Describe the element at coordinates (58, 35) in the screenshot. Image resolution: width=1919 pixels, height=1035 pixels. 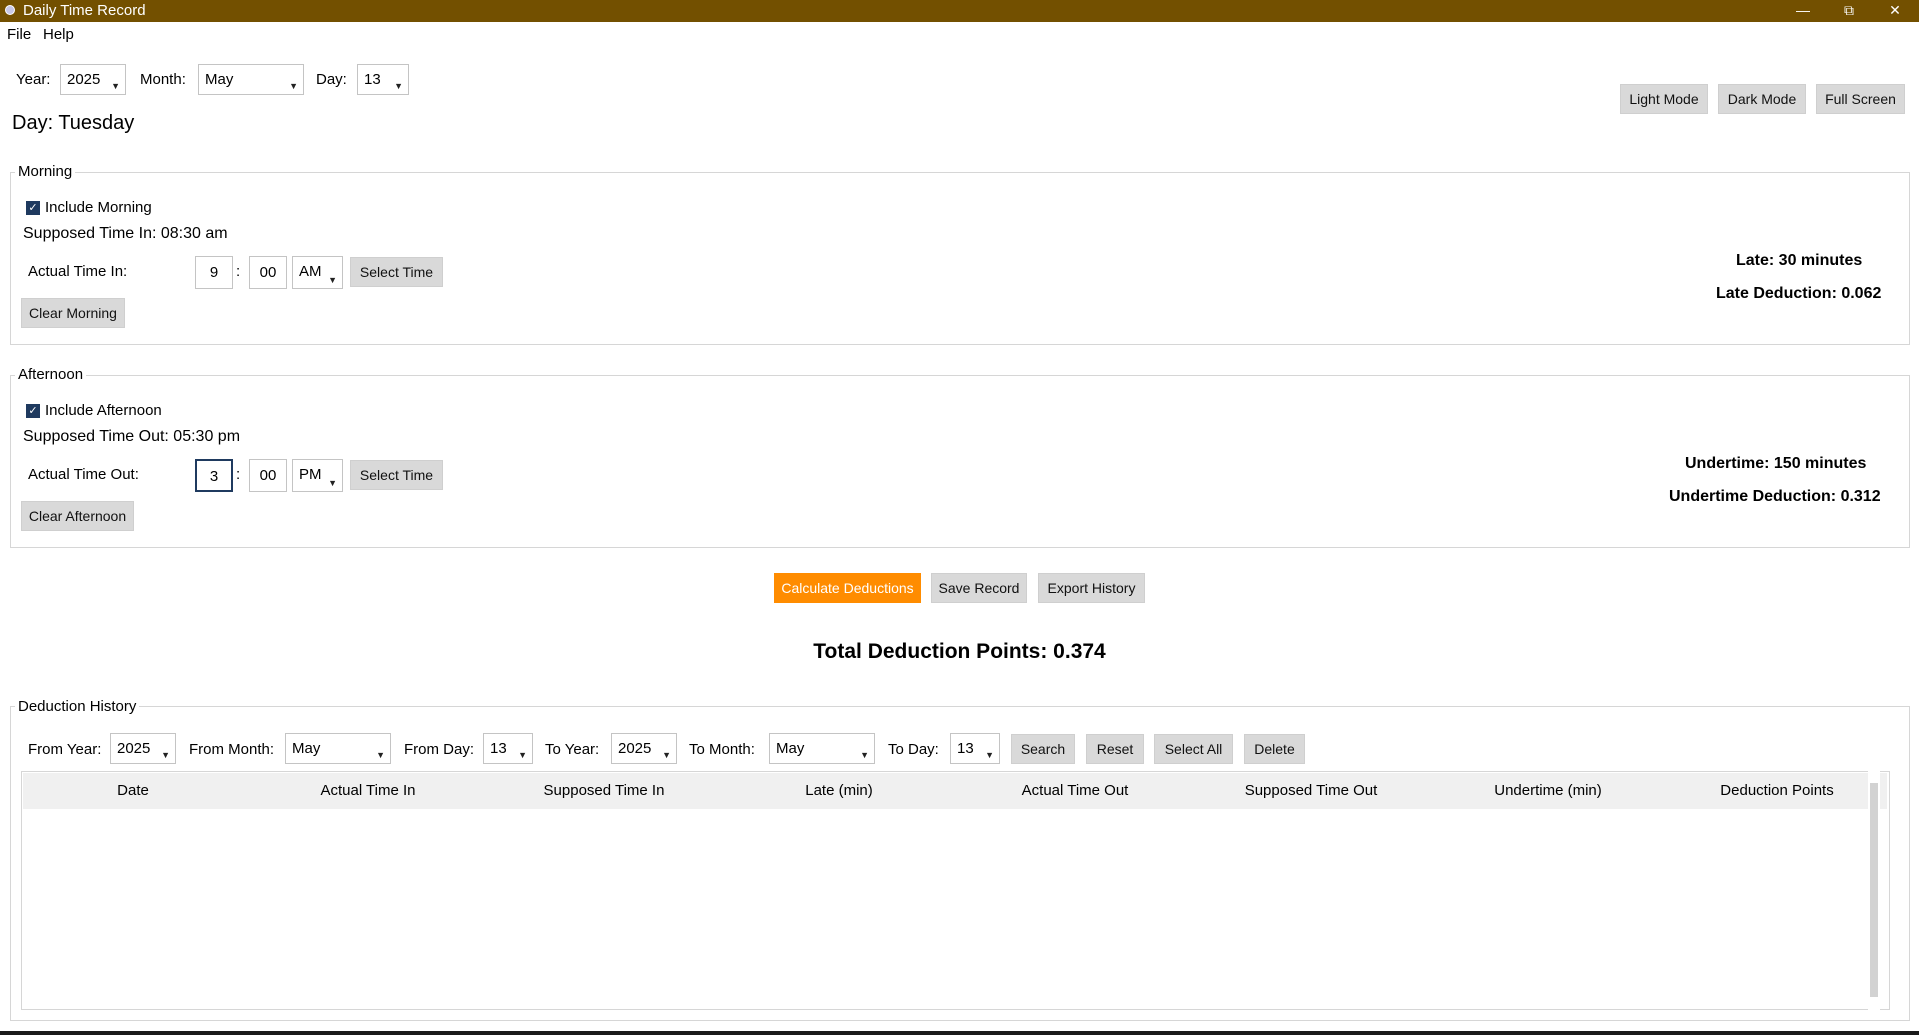
I see `menu-help: Help` at that location.